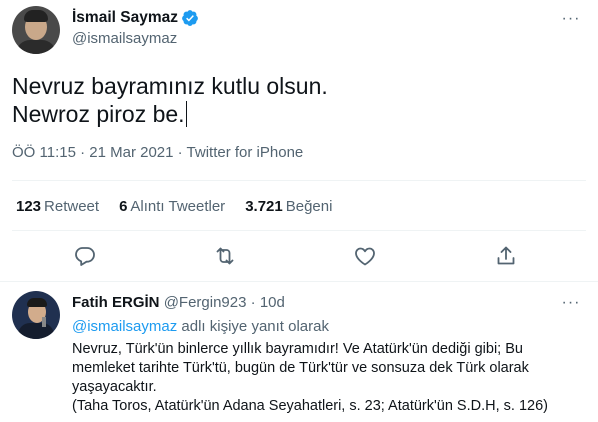 Image resolution: width=598 pixels, height=422 pixels. What do you see at coordinates (29, 206) in the screenshot?
I see `retweet-count-value: 123` at bounding box center [29, 206].